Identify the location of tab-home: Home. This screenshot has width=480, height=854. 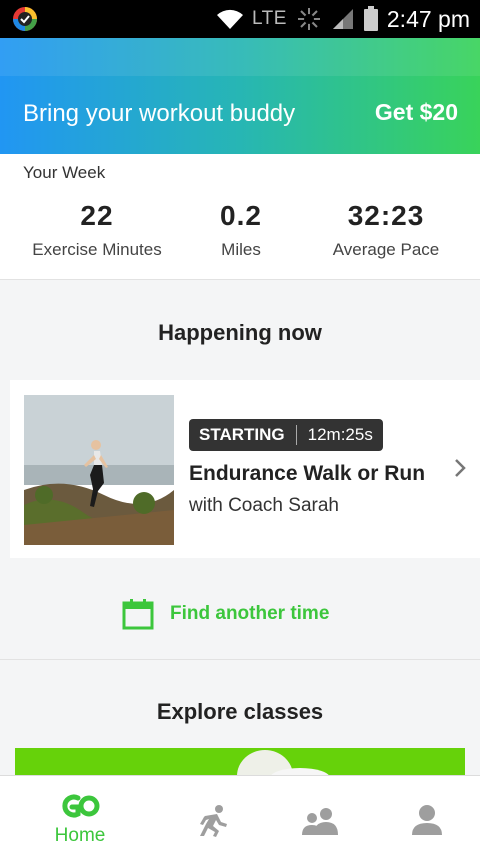
(80, 815).